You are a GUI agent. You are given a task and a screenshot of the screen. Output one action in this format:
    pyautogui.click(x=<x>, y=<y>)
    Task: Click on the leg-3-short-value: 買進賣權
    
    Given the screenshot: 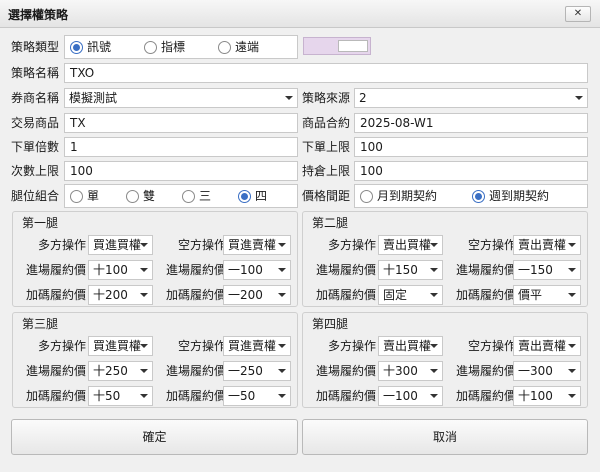 What is the action you would take?
    pyautogui.click(x=252, y=346)
    